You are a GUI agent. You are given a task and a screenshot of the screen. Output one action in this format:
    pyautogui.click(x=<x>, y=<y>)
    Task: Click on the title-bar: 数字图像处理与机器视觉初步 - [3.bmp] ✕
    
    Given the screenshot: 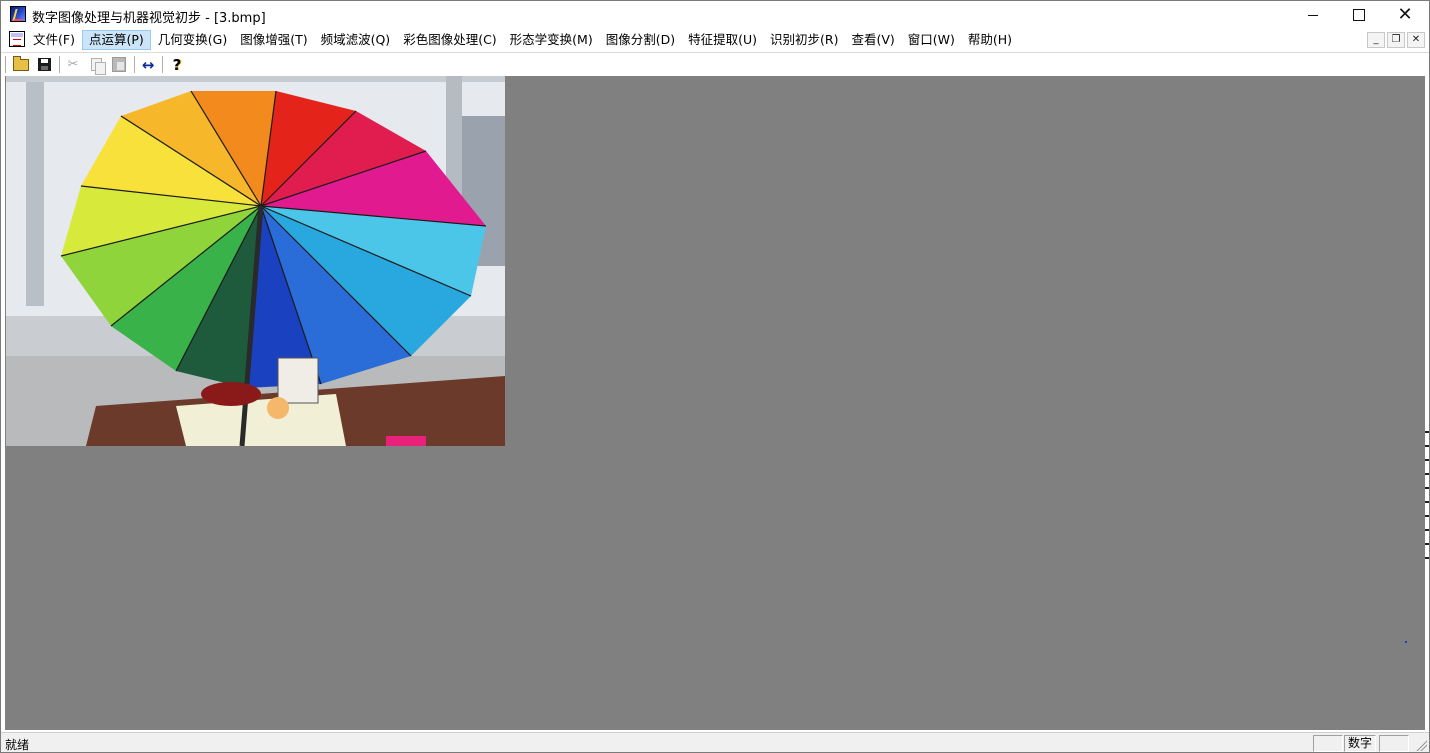 What is the action you would take?
    pyautogui.click(x=715, y=15)
    